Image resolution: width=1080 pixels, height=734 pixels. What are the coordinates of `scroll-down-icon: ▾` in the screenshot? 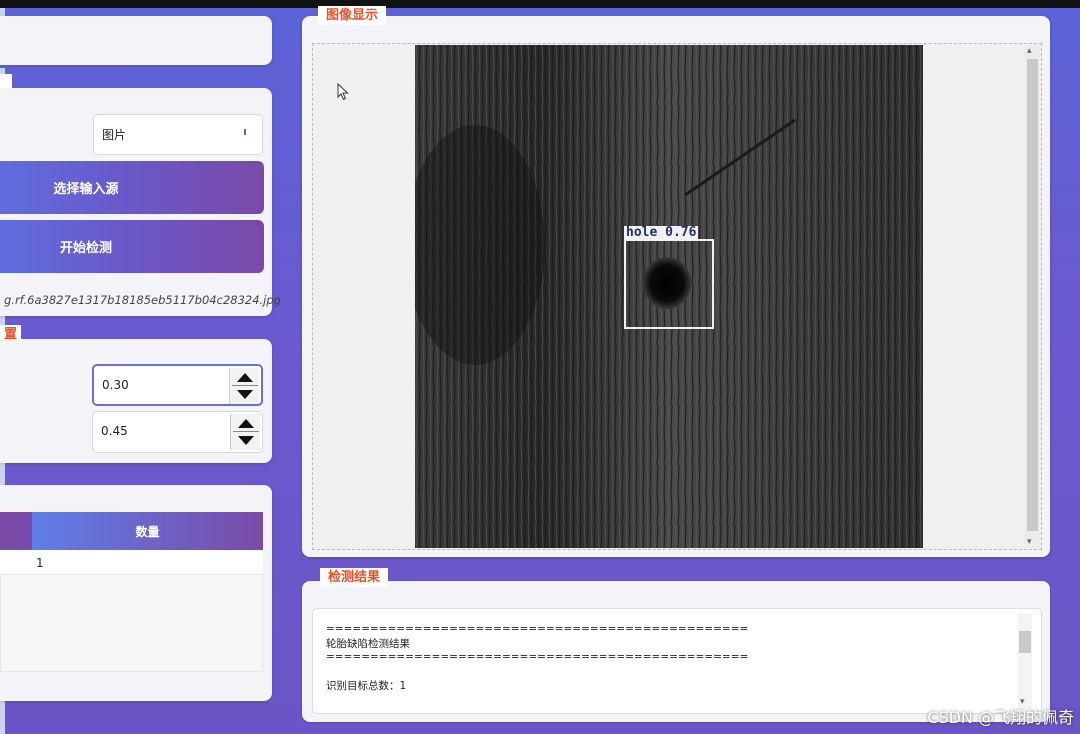 It's located at (1029, 542).